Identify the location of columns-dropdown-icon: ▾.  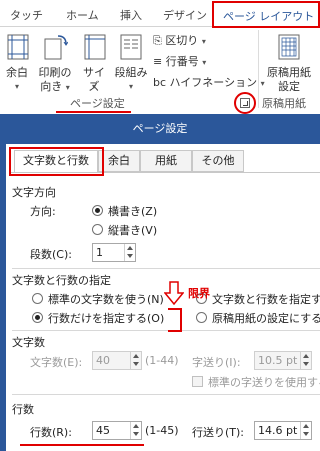
(130, 86).